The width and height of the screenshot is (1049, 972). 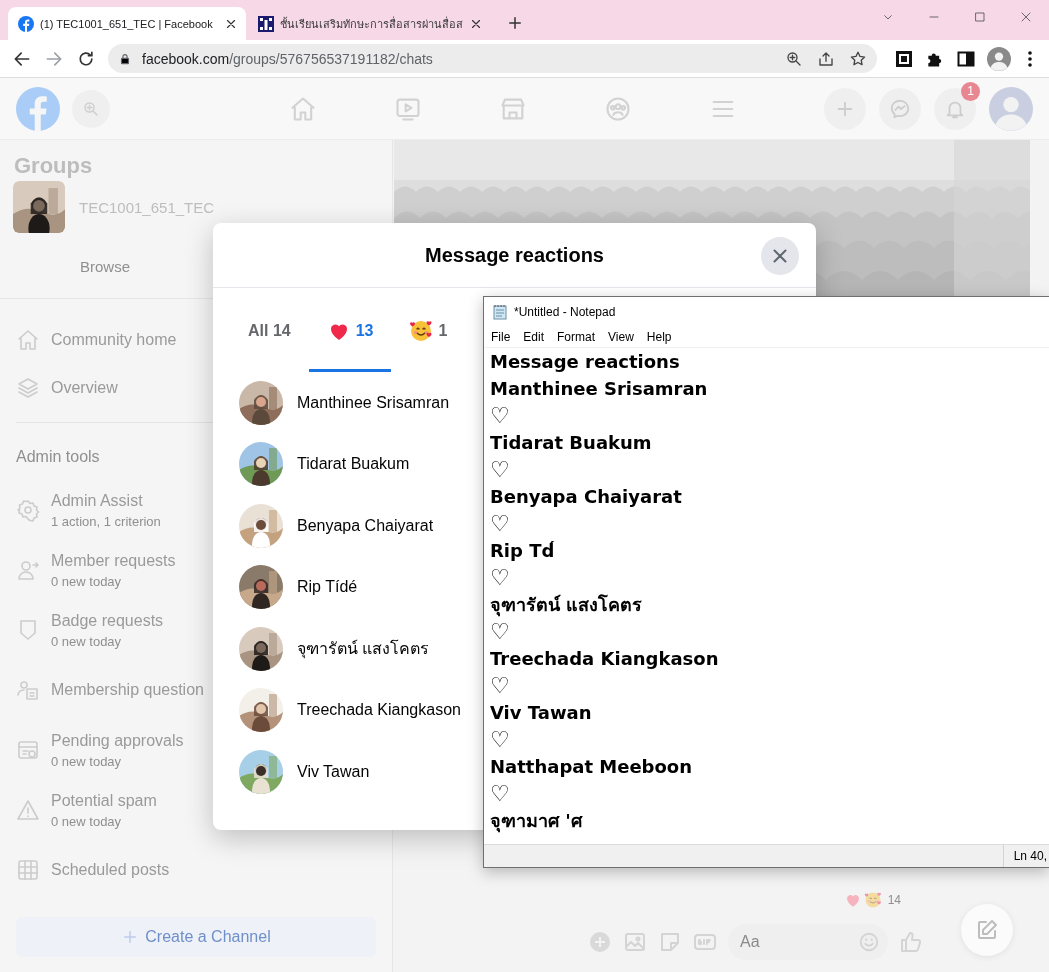 I want to click on account-avatar, so click(x=1011, y=108).